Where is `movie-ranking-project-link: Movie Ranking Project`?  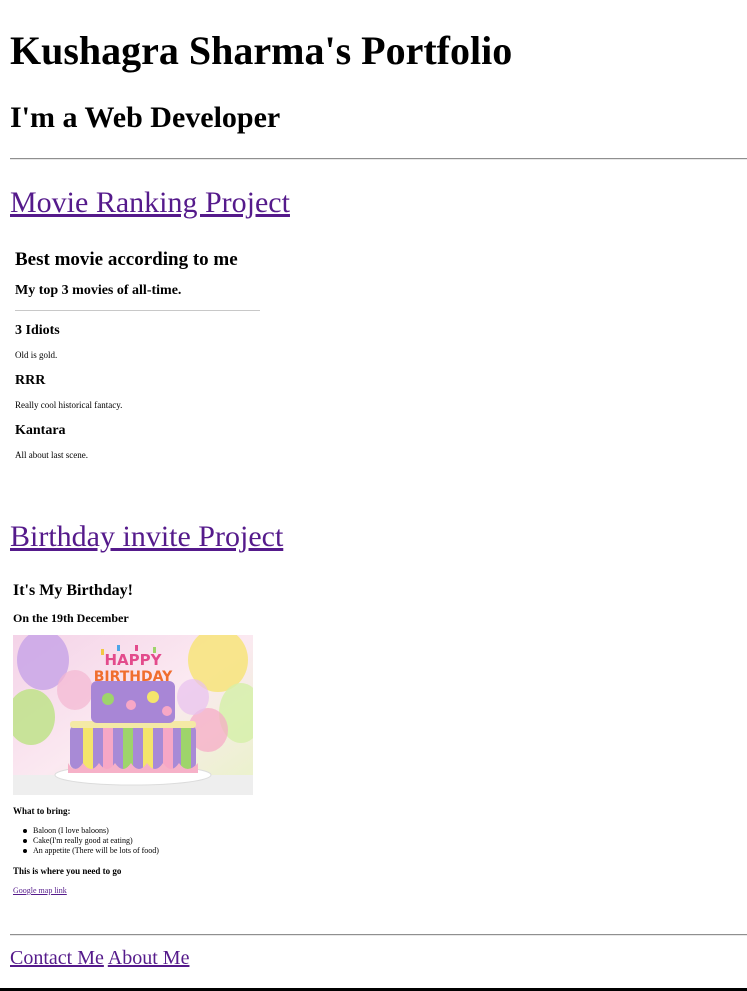
movie-ranking-project-link: Movie Ranking Project is located at coordinates (150, 203).